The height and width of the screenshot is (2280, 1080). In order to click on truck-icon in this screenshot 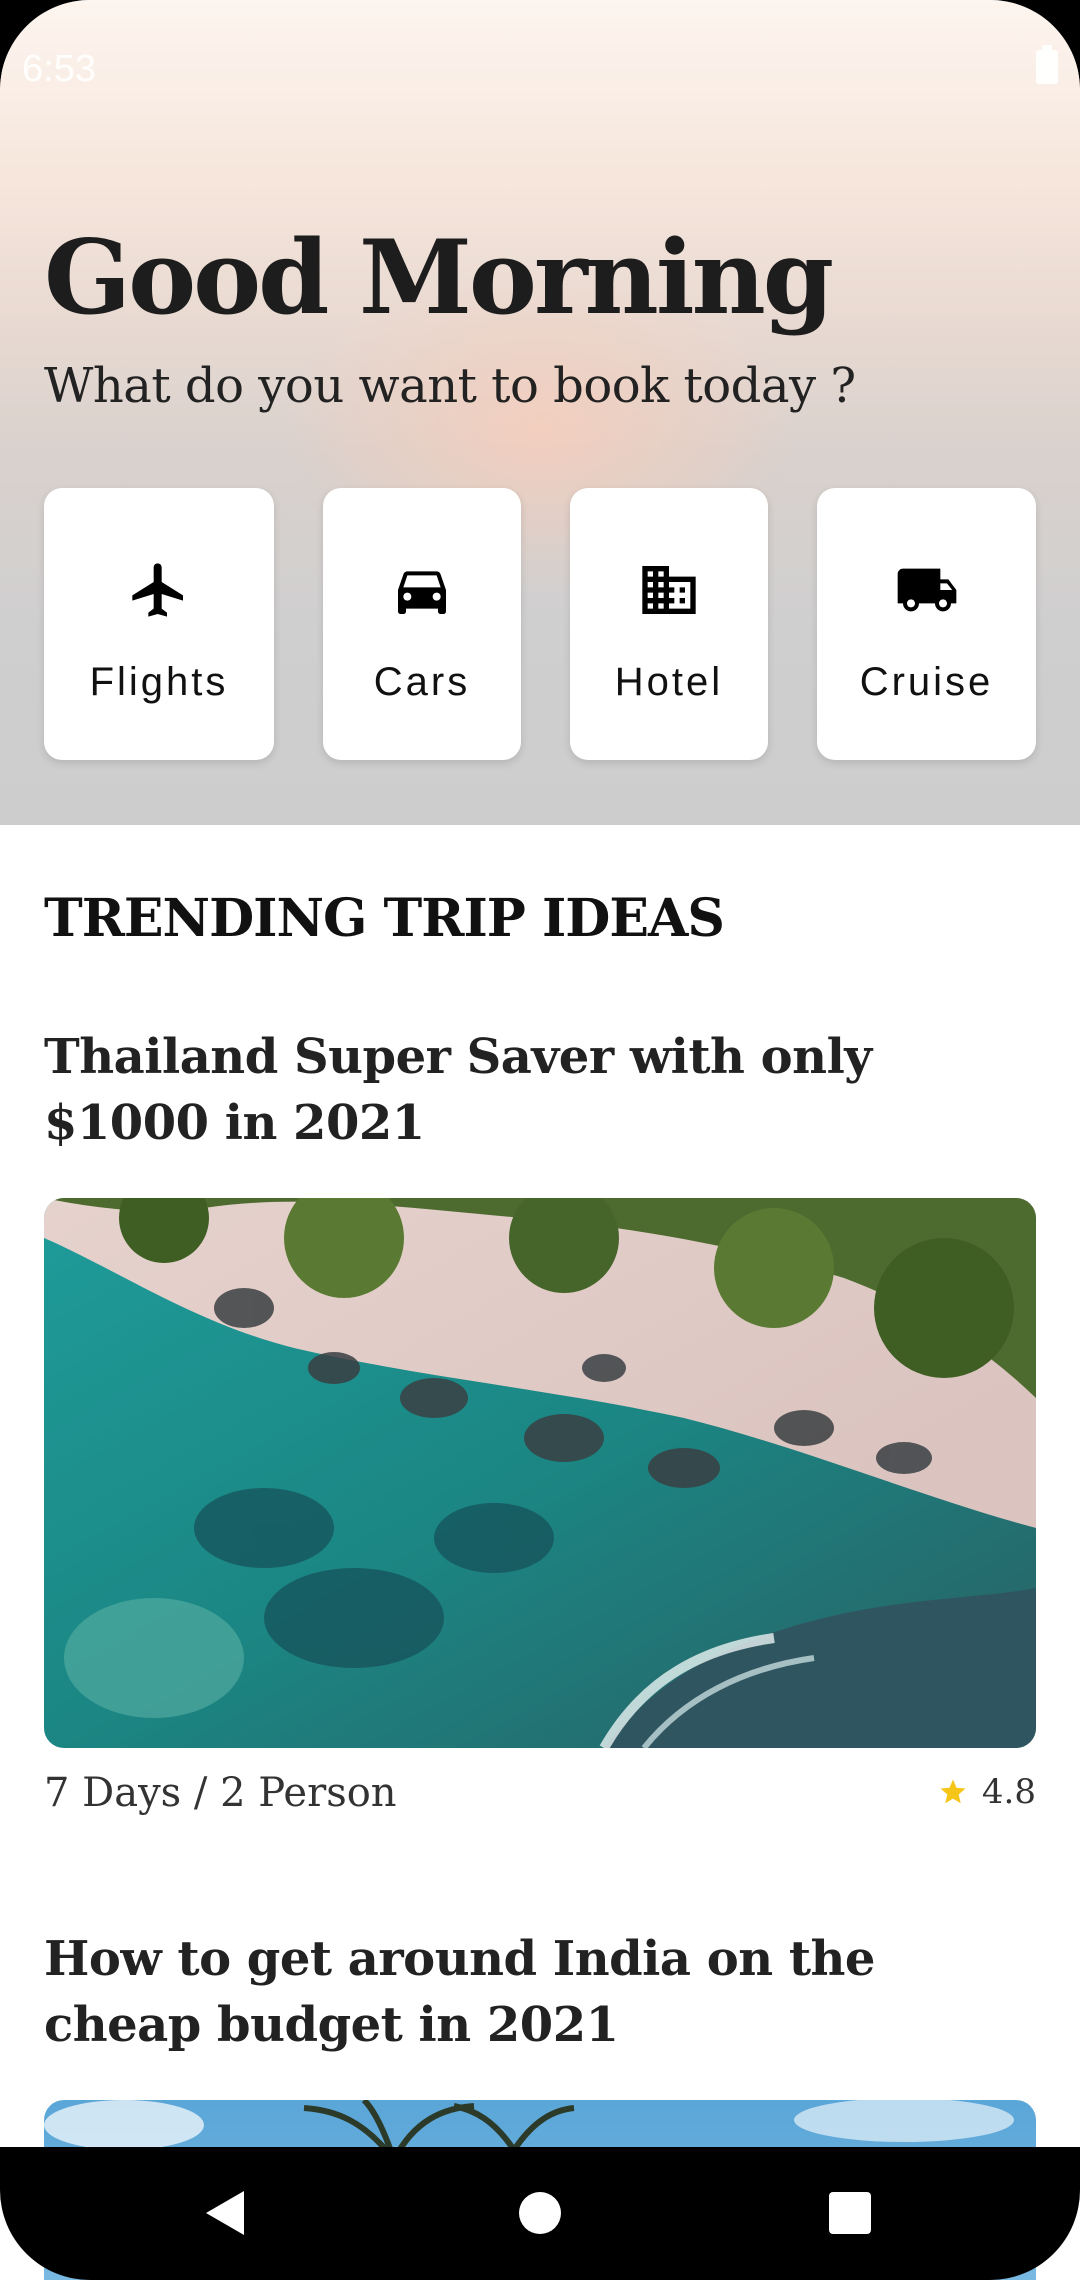, I will do `click(926, 590)`.